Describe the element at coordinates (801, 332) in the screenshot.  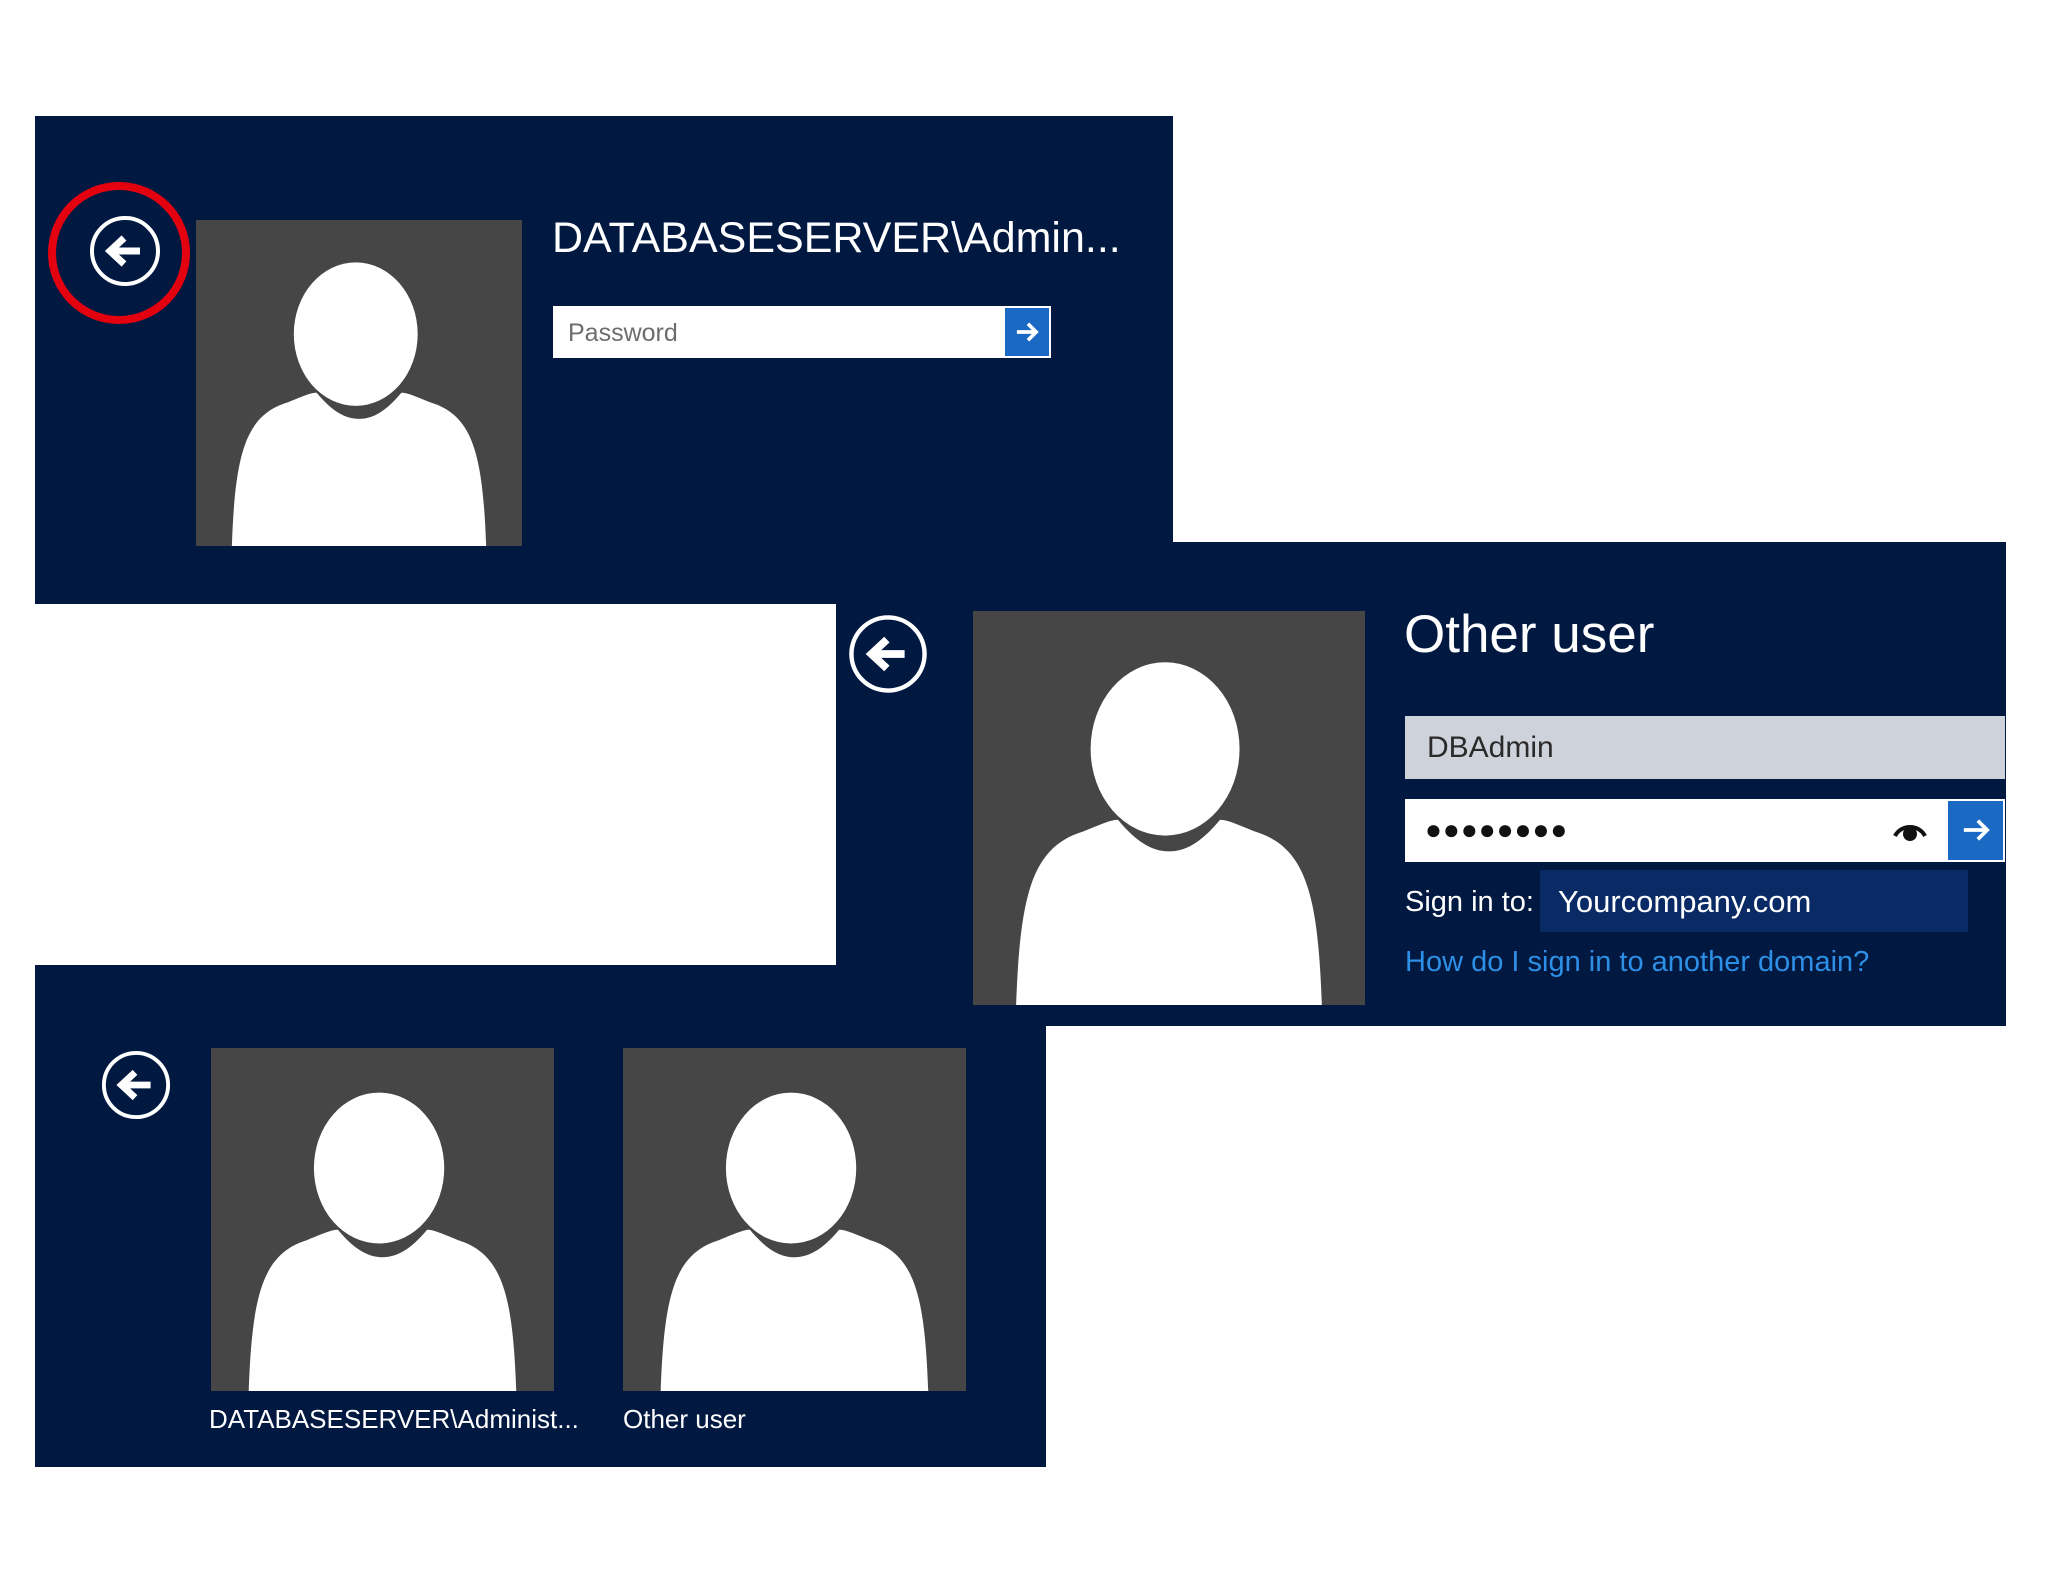
I see `password-input: Password` at that location.